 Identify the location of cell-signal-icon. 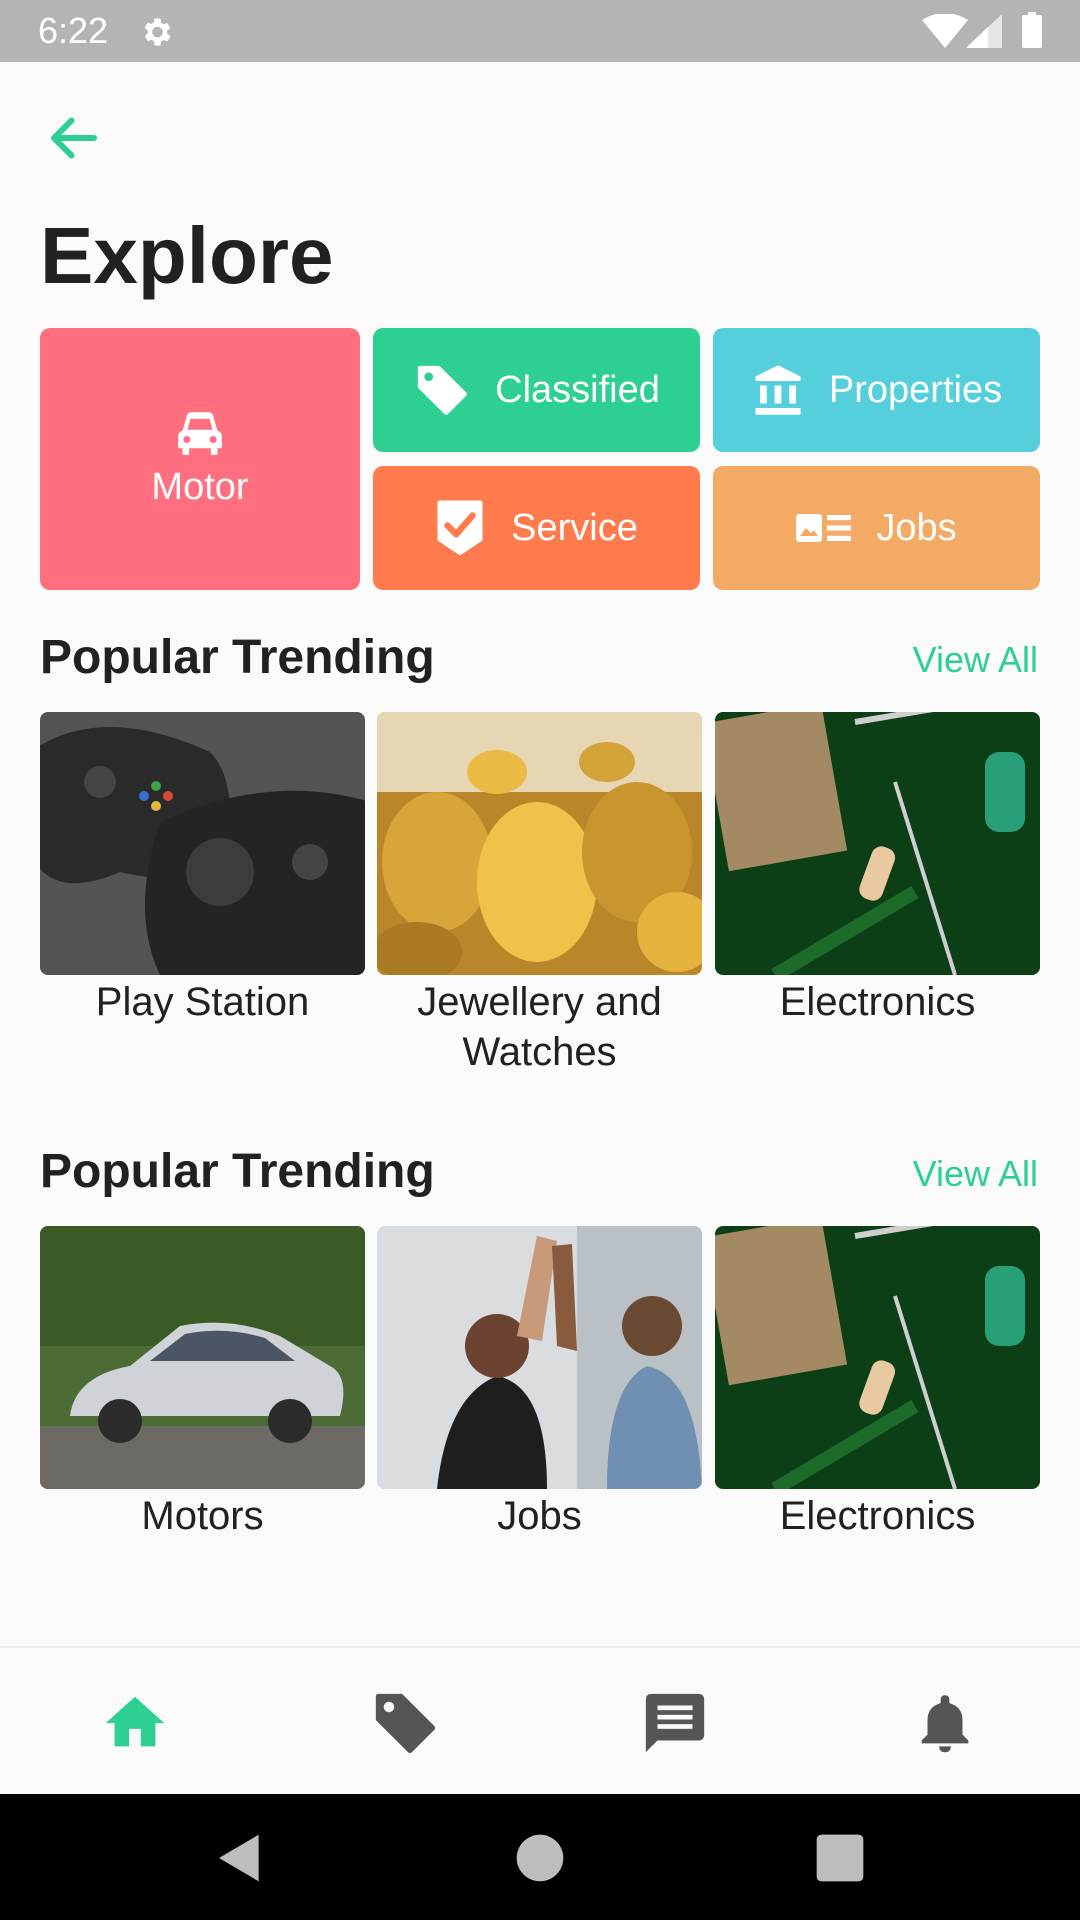
(984, 31).